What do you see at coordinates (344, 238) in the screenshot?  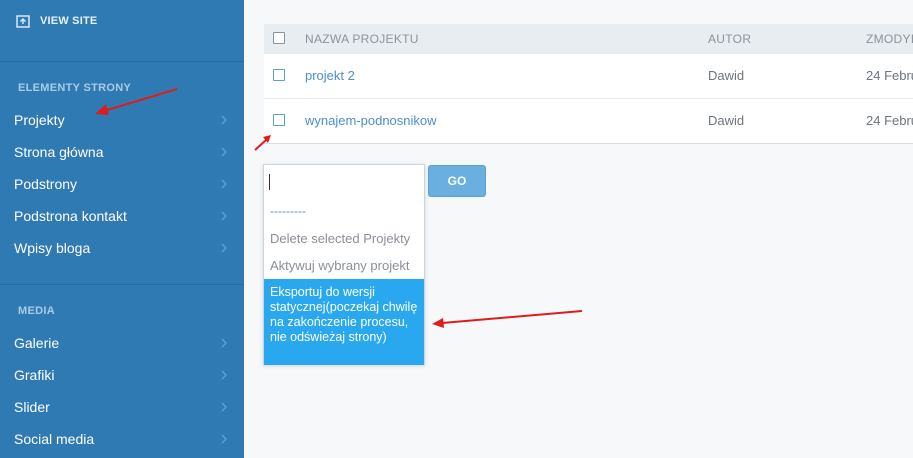 I see `action-option-delete: Delete selected Projekty` at bounding box center [344, 238].